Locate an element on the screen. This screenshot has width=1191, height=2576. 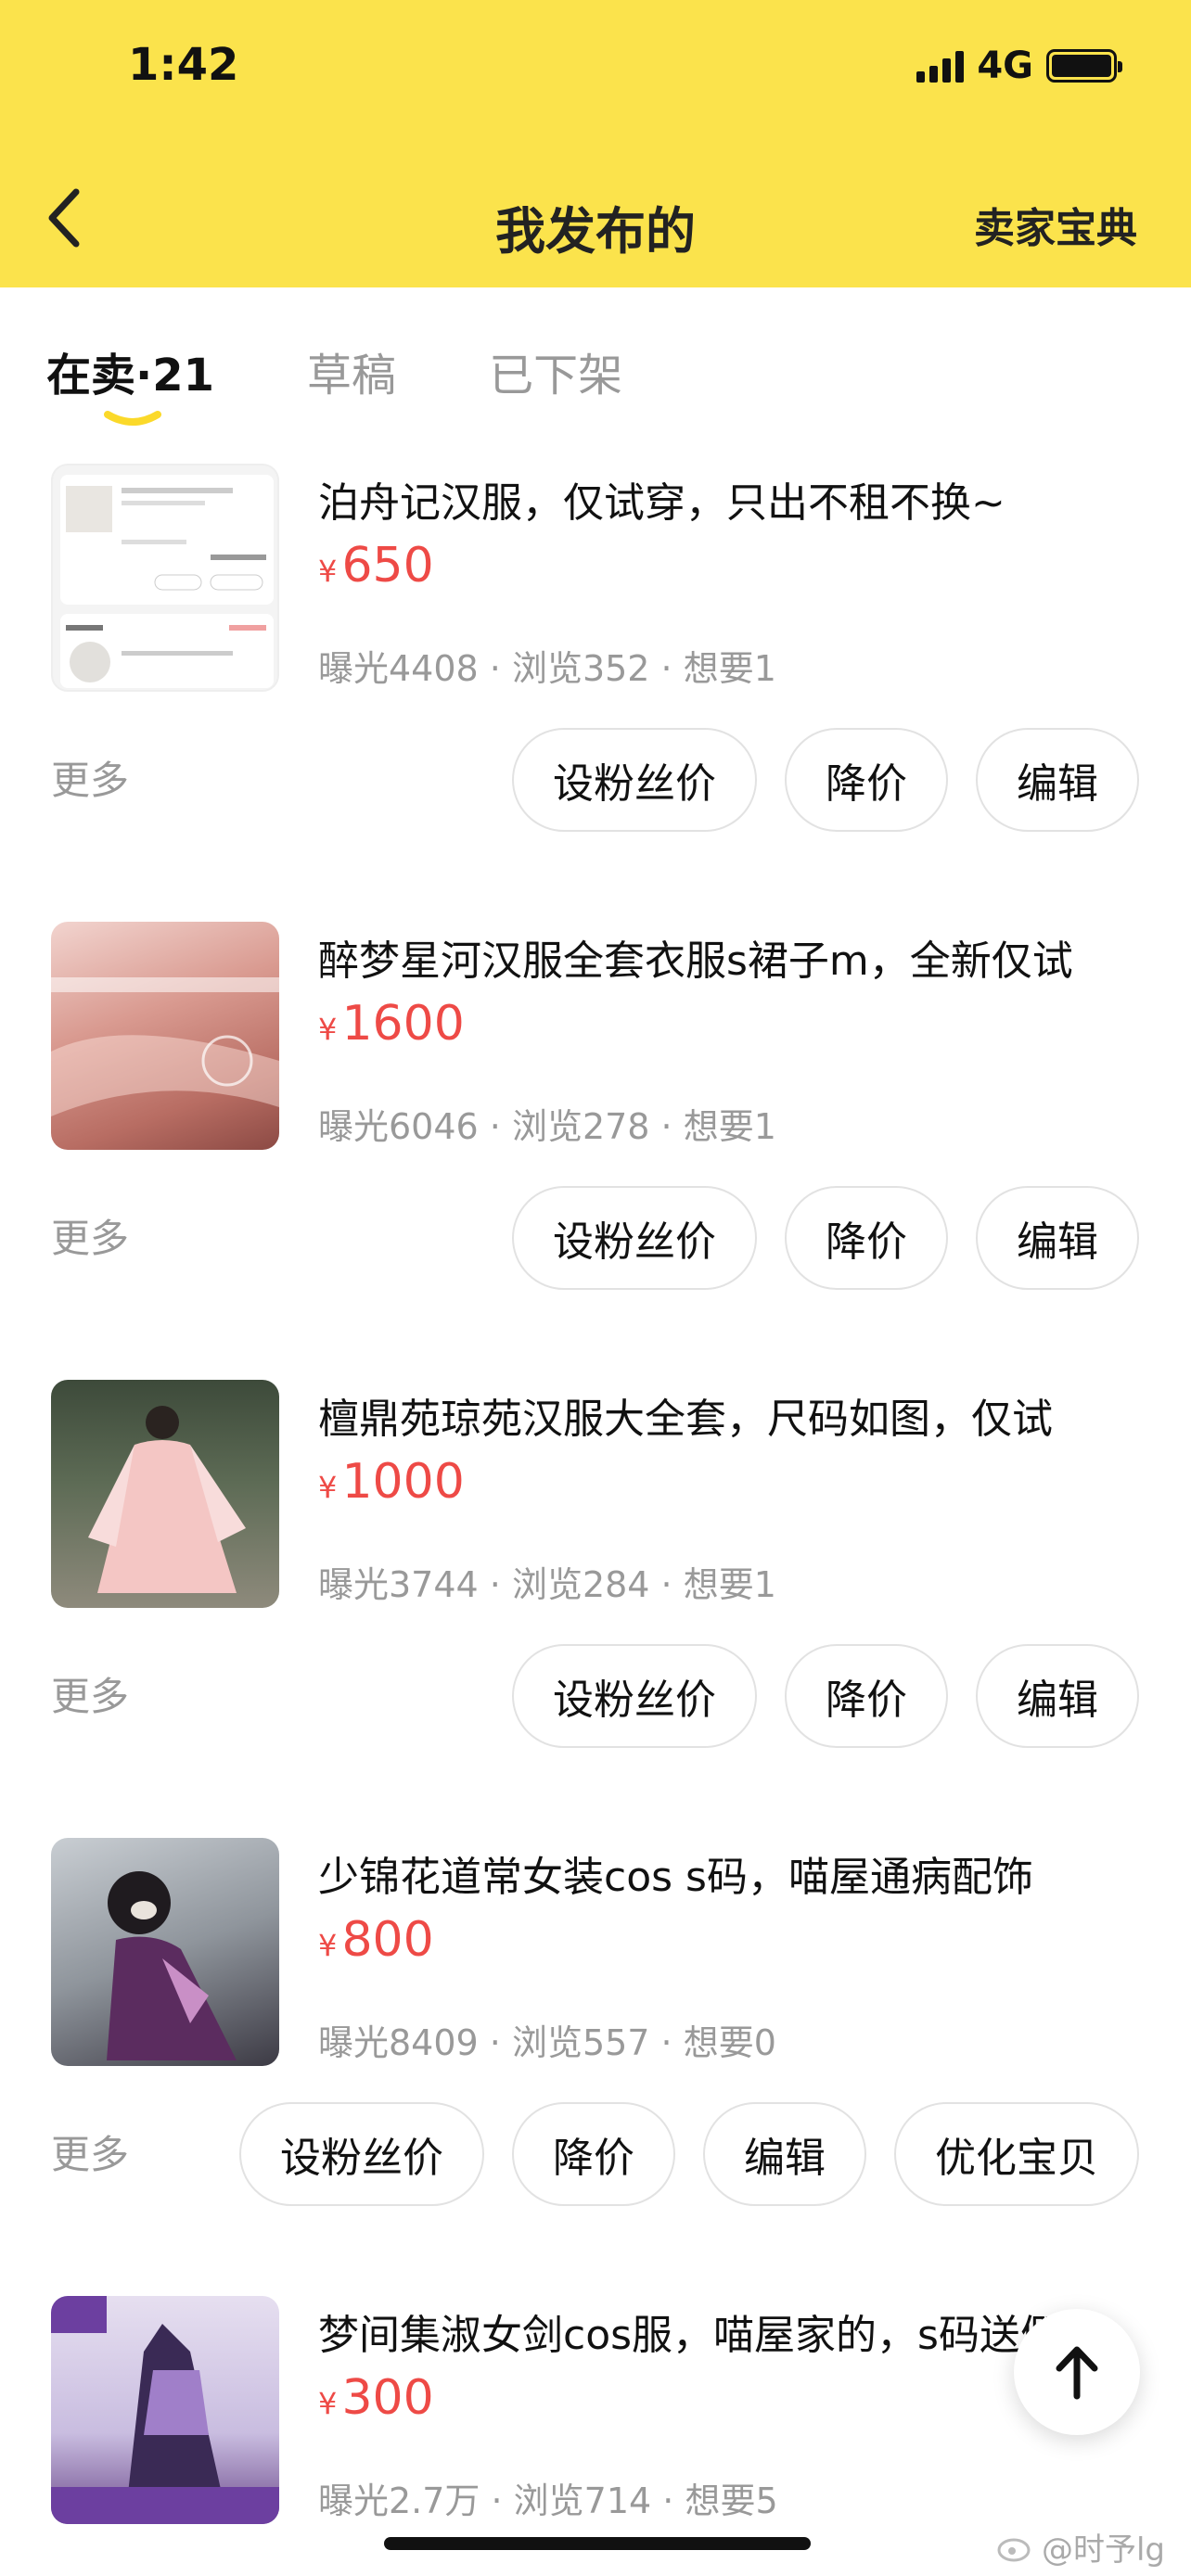
weibo-icon is located at coordinates (1014, 2549).